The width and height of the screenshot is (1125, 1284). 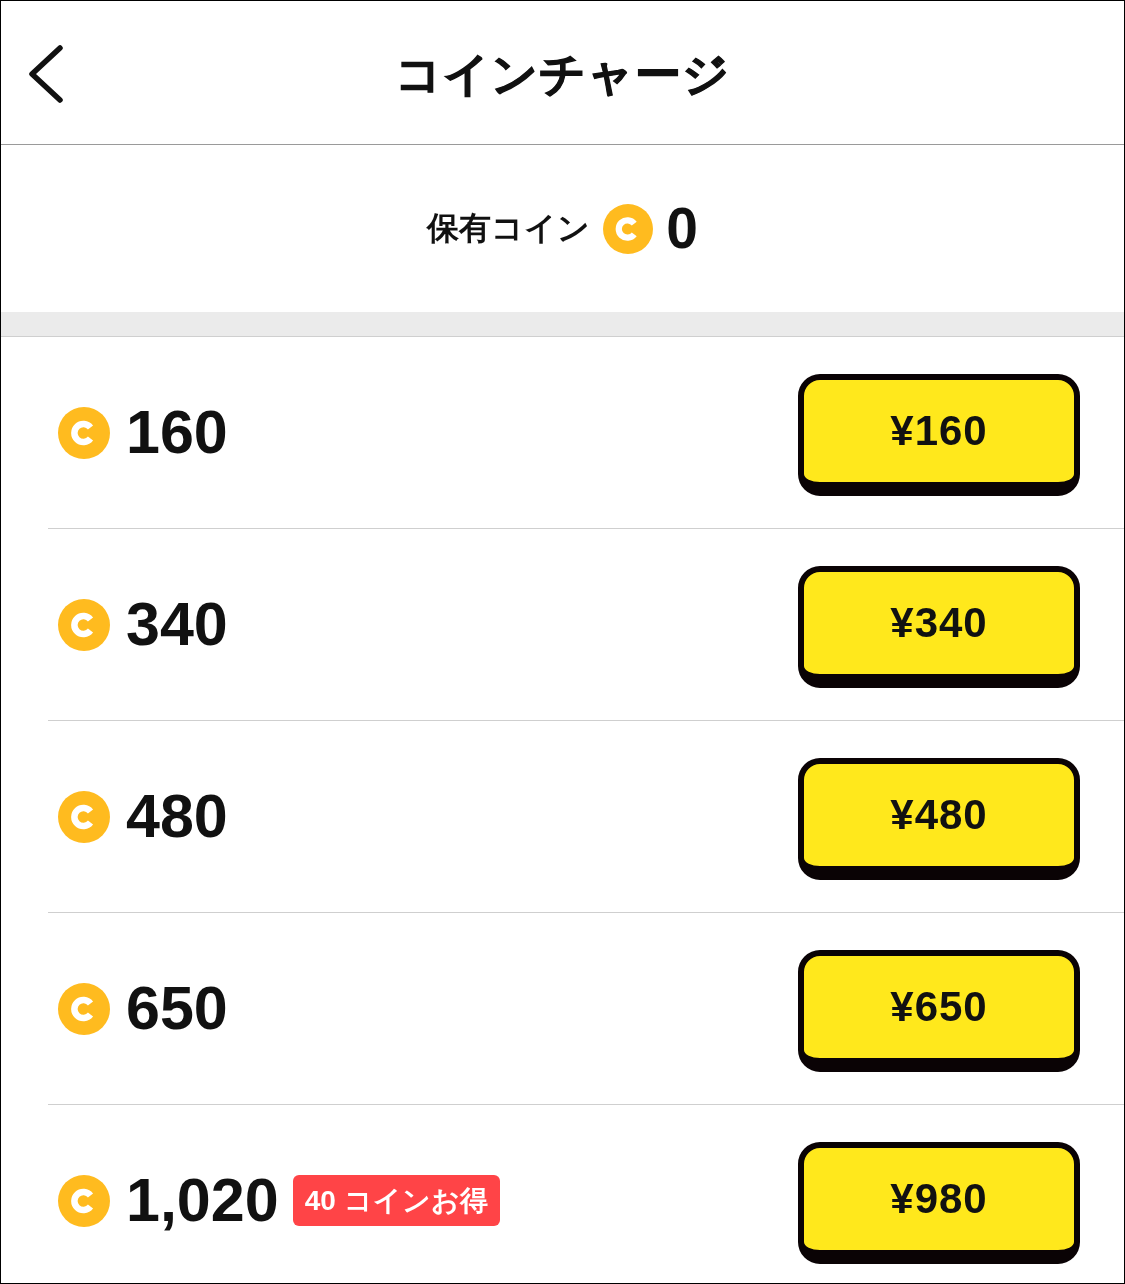 What do you see at coordinates (939, 626) in the screenshot?
I see `price-button: ¥340` at bounding box center [939, 626].